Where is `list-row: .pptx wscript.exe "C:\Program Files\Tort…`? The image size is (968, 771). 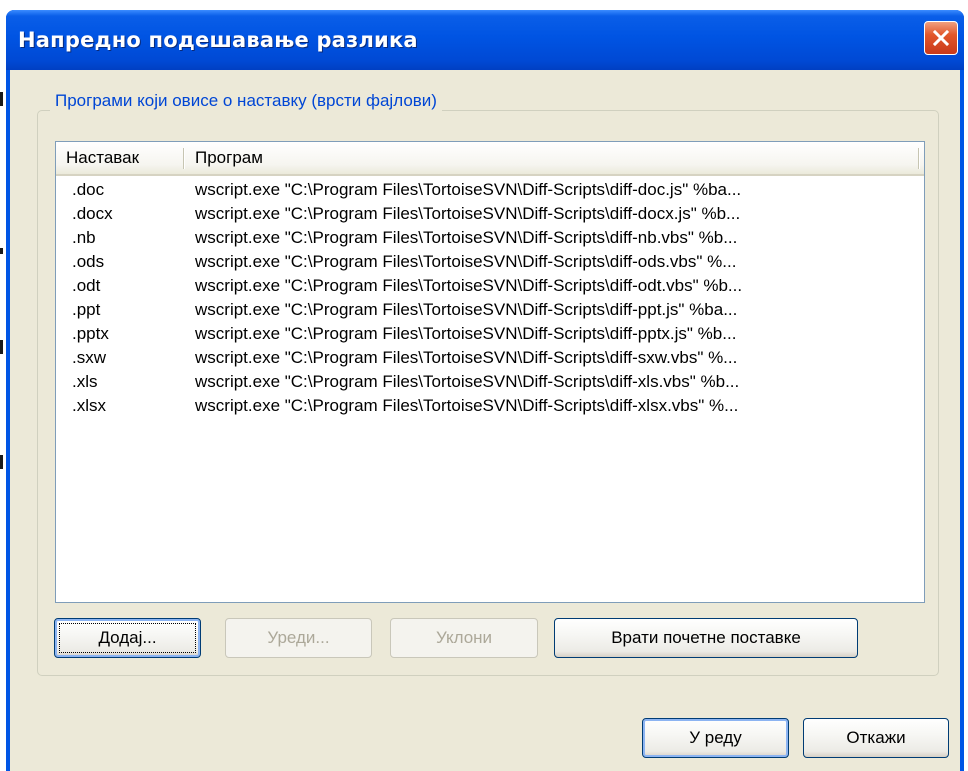
list-row: .pptx wscript.exe "C:\Program Files\Tort… is located at coordinates (490, 334).